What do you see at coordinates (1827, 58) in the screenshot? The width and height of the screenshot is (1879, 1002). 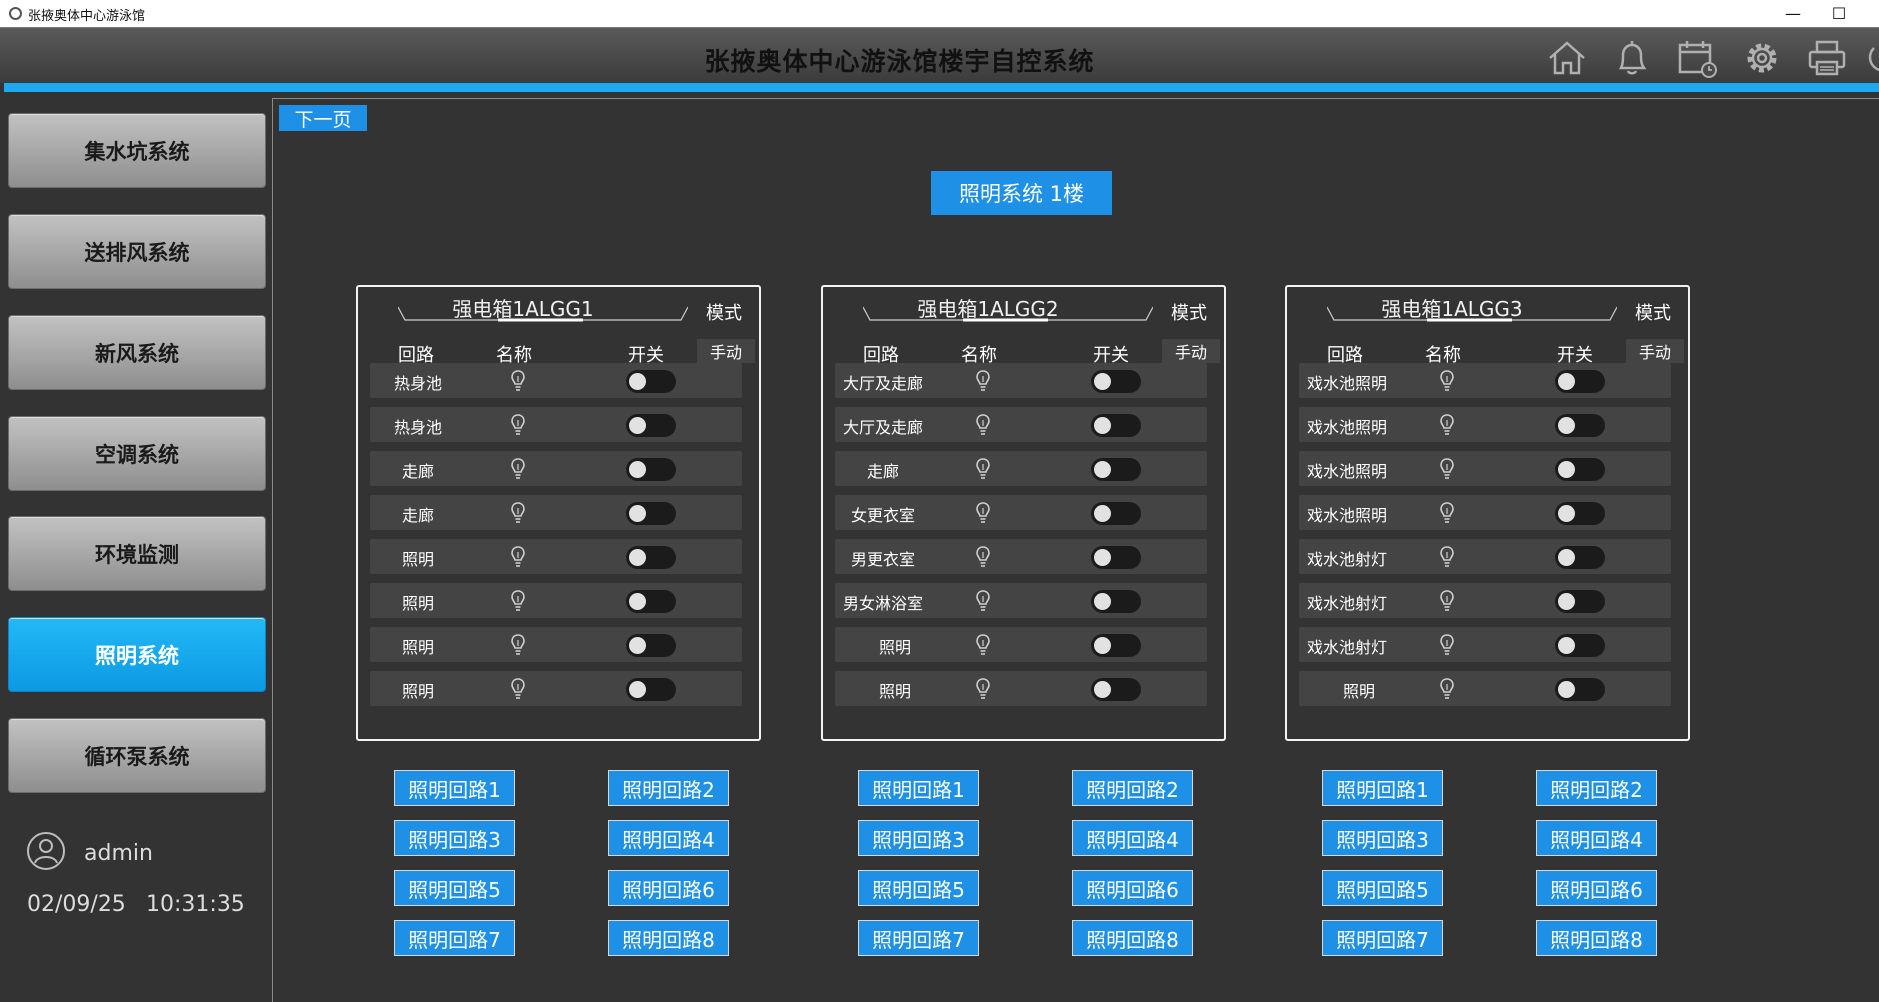 I see `printer-icon` at bounding box center [1827, 58].